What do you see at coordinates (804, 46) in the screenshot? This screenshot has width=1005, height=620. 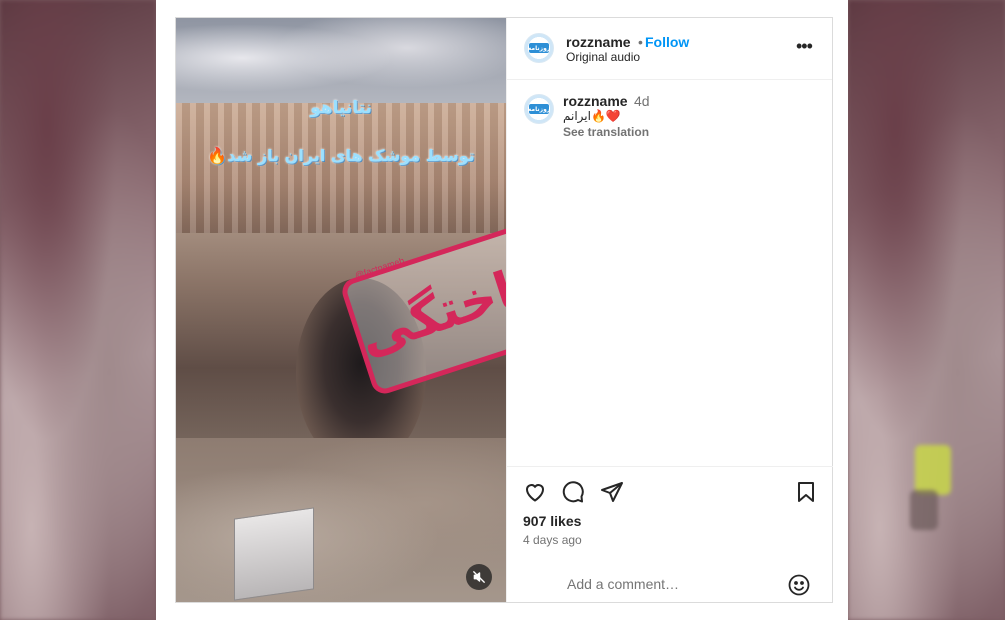 I see `more-options-icon: •••` at bounding box center [804, 46].